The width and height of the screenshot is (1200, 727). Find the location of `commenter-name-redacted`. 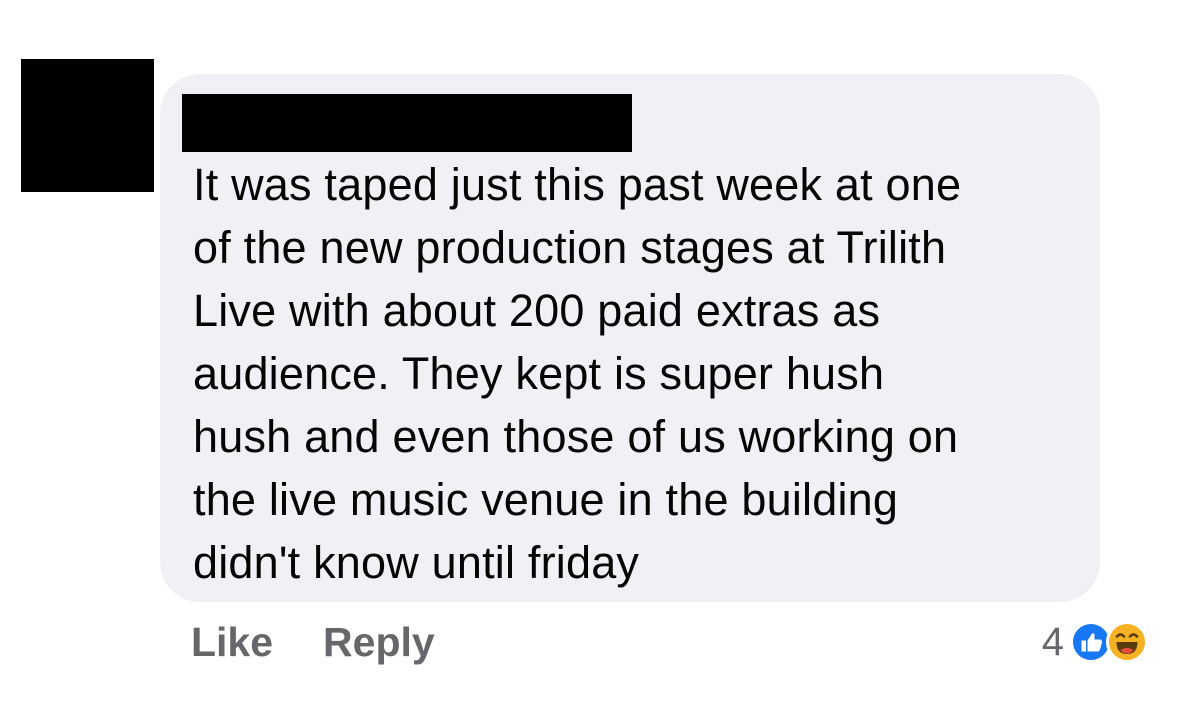

commenter-name-redacted is located at coordinates (407, 123).